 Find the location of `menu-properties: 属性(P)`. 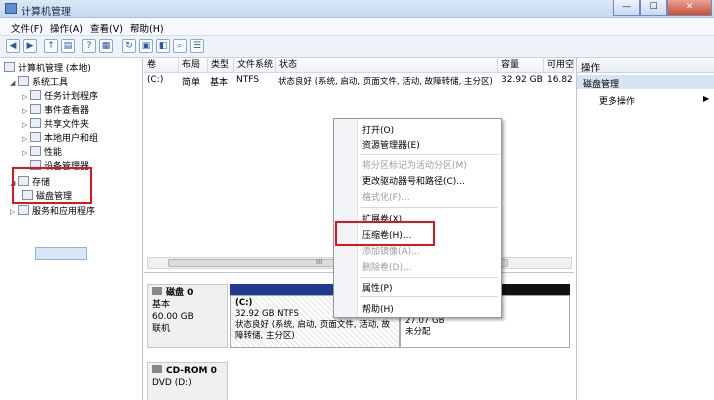

menu-properties: 属性(P) is located at coordinates (377, 287).